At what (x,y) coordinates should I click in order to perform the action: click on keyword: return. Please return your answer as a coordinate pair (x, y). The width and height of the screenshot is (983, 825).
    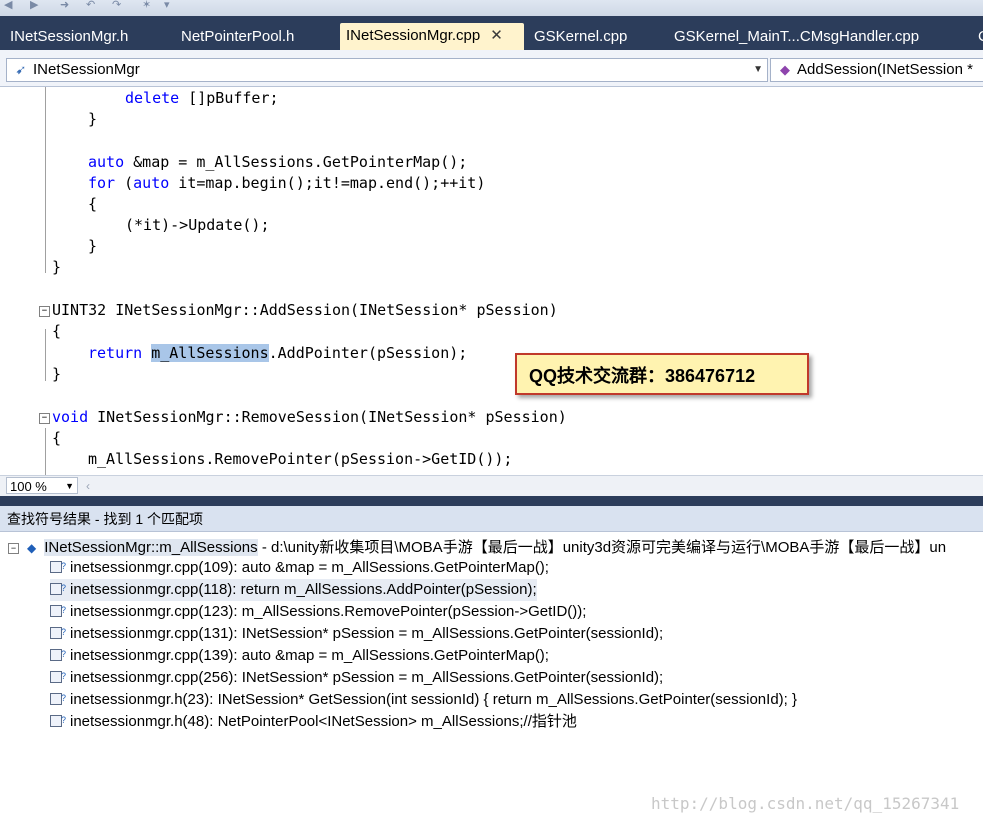
    Looking at the image, I should click on (115, 353).